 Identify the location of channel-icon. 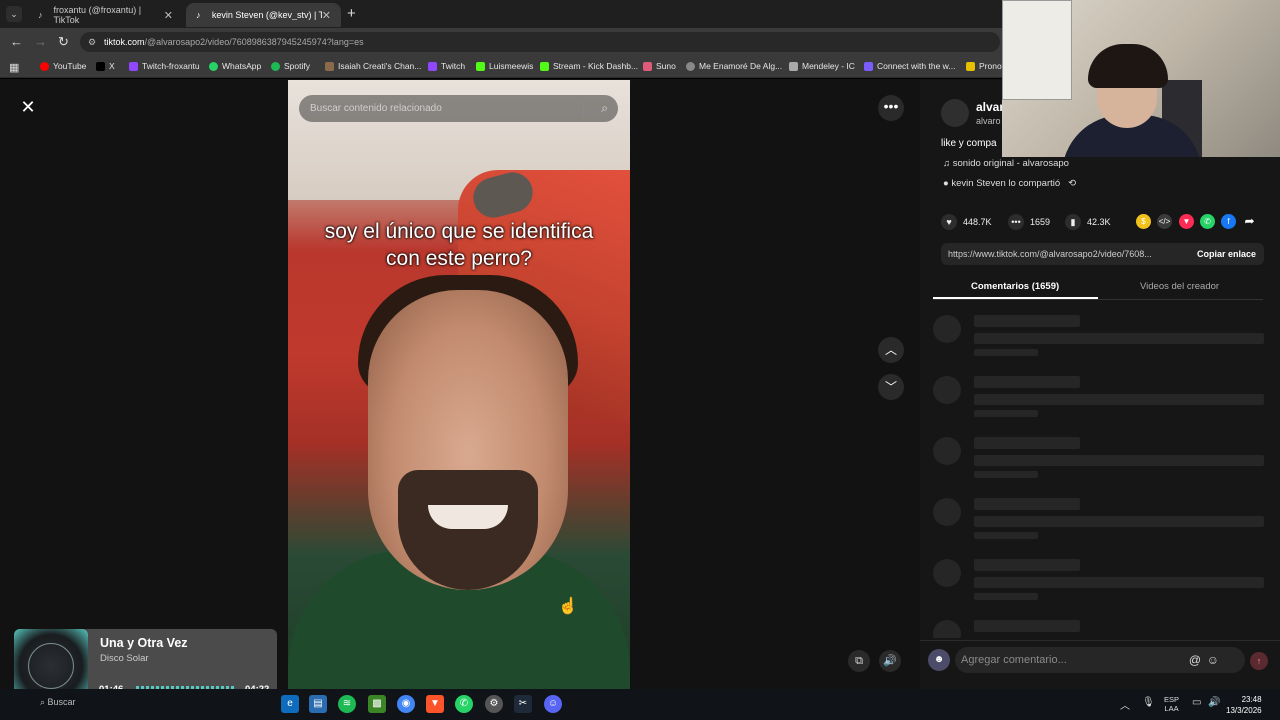
(329, 66).